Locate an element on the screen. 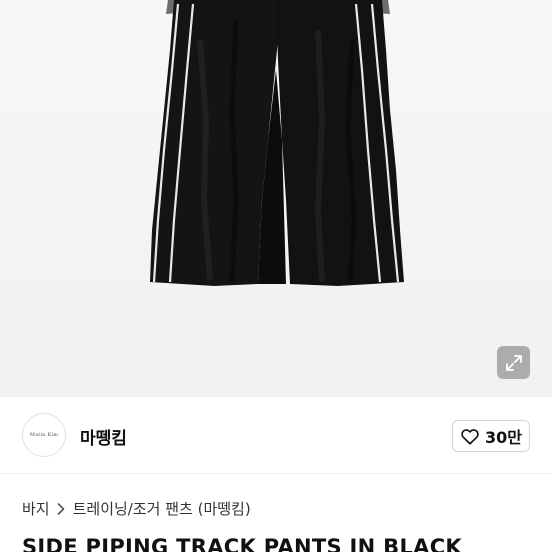 This screenshot has width=552, height=552. like-button: 30만 is located at coordinates (491, 436).